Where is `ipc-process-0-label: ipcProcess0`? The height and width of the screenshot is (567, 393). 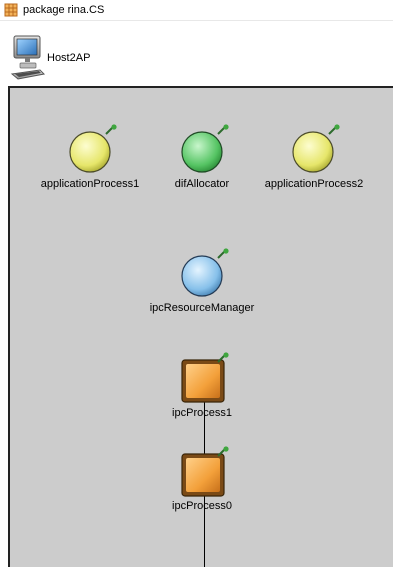 ipc-process-0-label: ipcProcess0 is located at coordinates (202, 506).